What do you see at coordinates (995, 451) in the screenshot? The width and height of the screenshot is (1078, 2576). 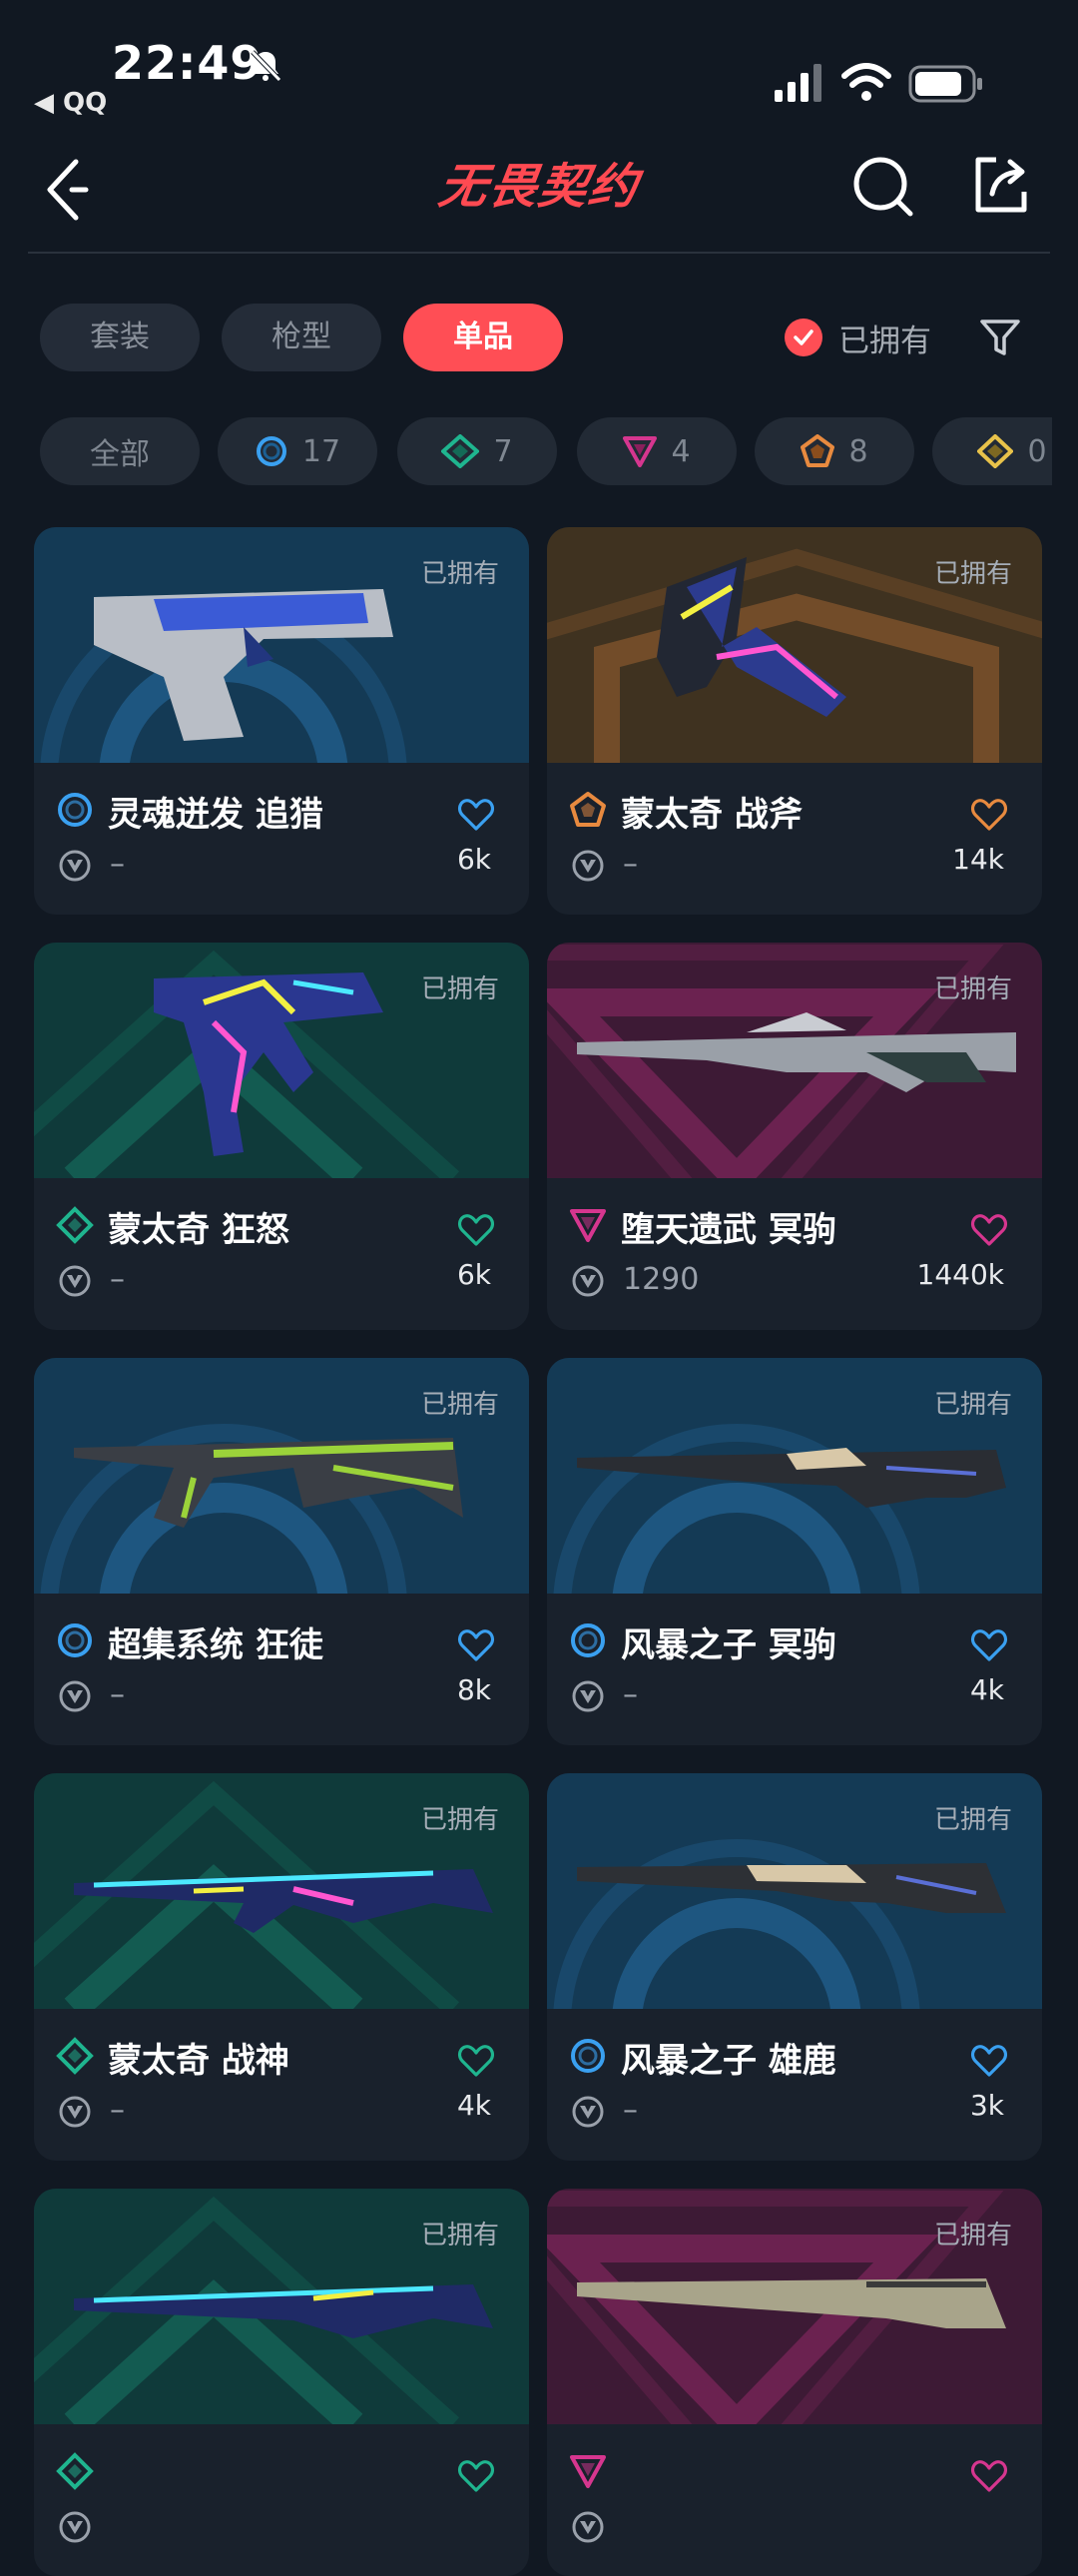 I see `ultra-tier-icon` at bounding box center [995, 451].